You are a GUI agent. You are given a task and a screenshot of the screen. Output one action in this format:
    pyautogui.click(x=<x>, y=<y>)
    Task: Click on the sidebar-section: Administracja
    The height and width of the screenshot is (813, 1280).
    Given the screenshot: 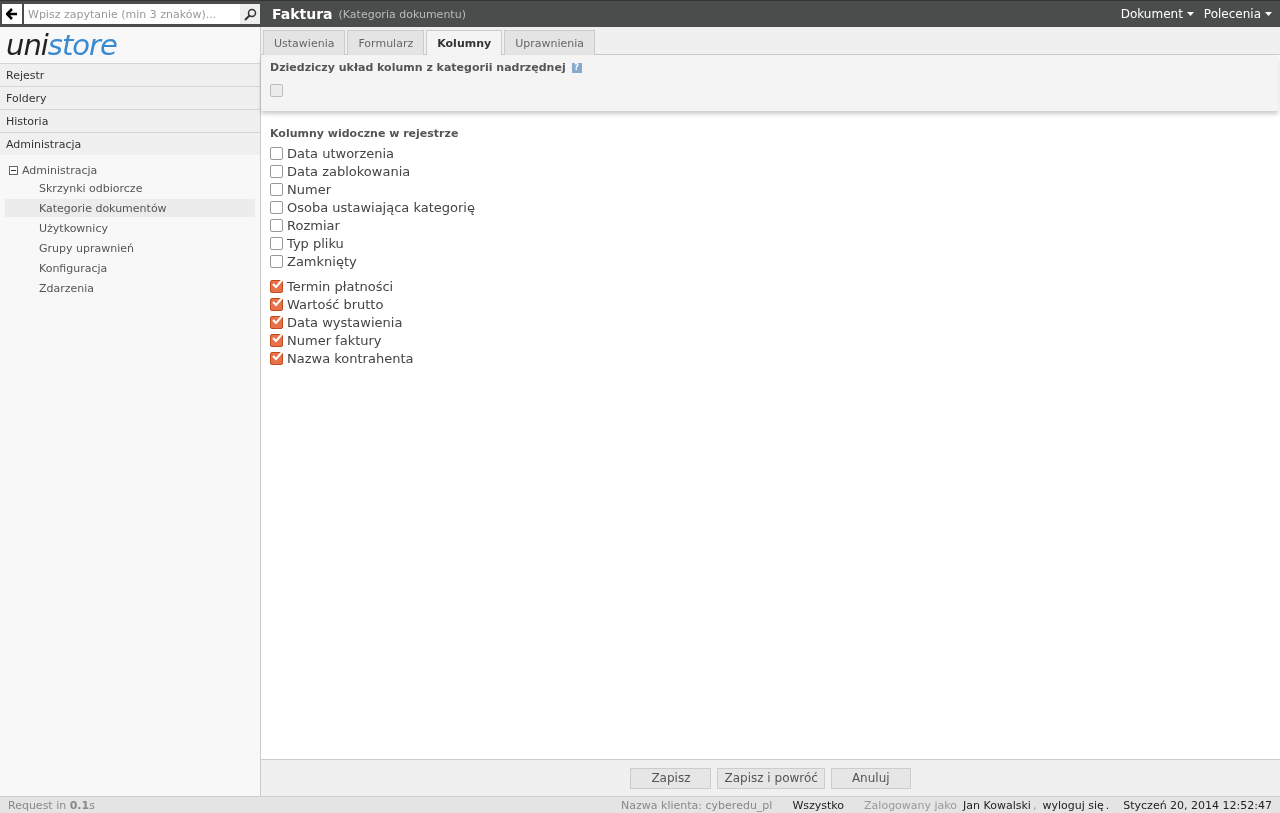 What is the action you would take?
    pyautogui.click(x=130, y=143)
    